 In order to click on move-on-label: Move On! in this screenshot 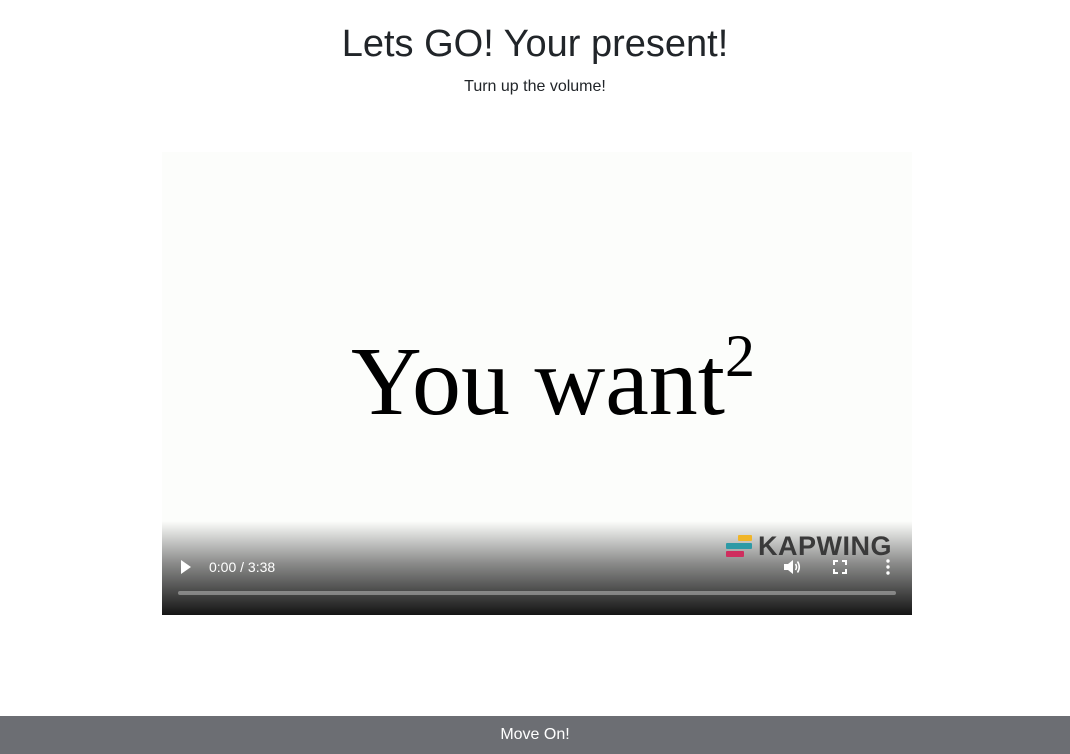, I will do `click(535, 734)`.